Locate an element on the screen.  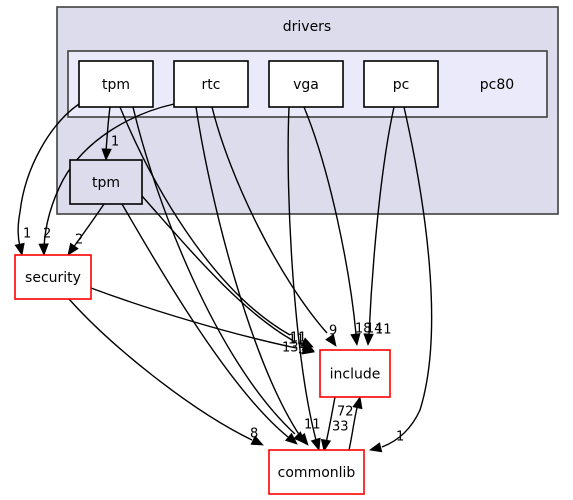
edge-path-security-to-commonlib is located at coordinates (160, 369).